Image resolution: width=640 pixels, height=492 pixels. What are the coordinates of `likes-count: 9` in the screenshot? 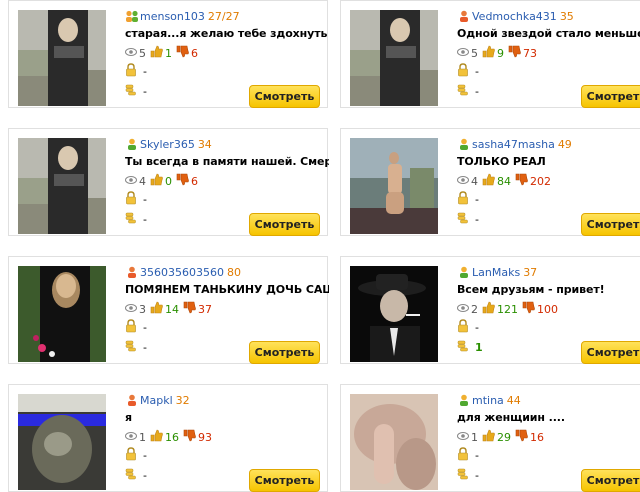 It's located at (500, 53).